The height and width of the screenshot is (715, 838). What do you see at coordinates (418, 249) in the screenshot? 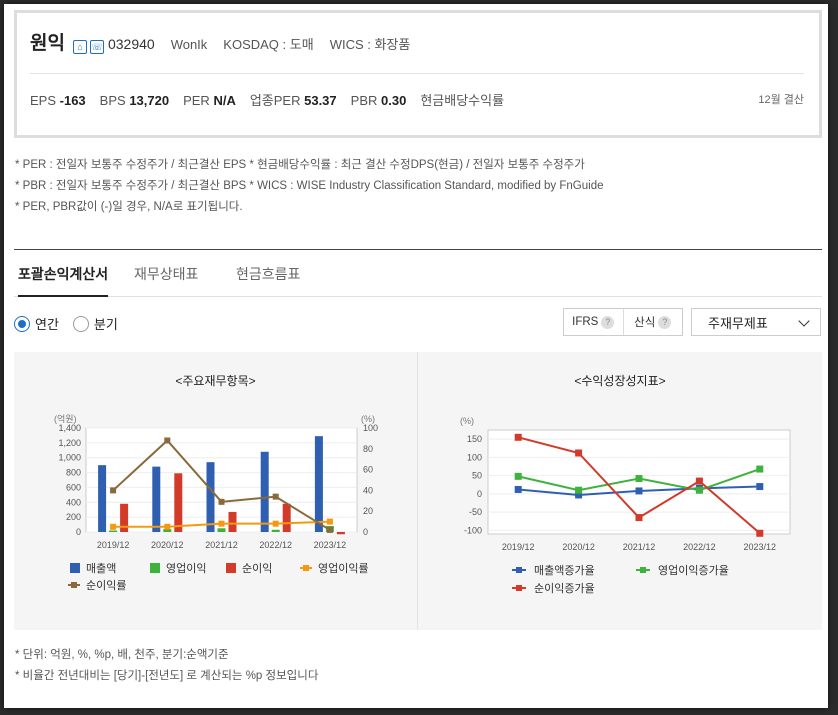
I see `section-divider` at bounding box center [418, 249].